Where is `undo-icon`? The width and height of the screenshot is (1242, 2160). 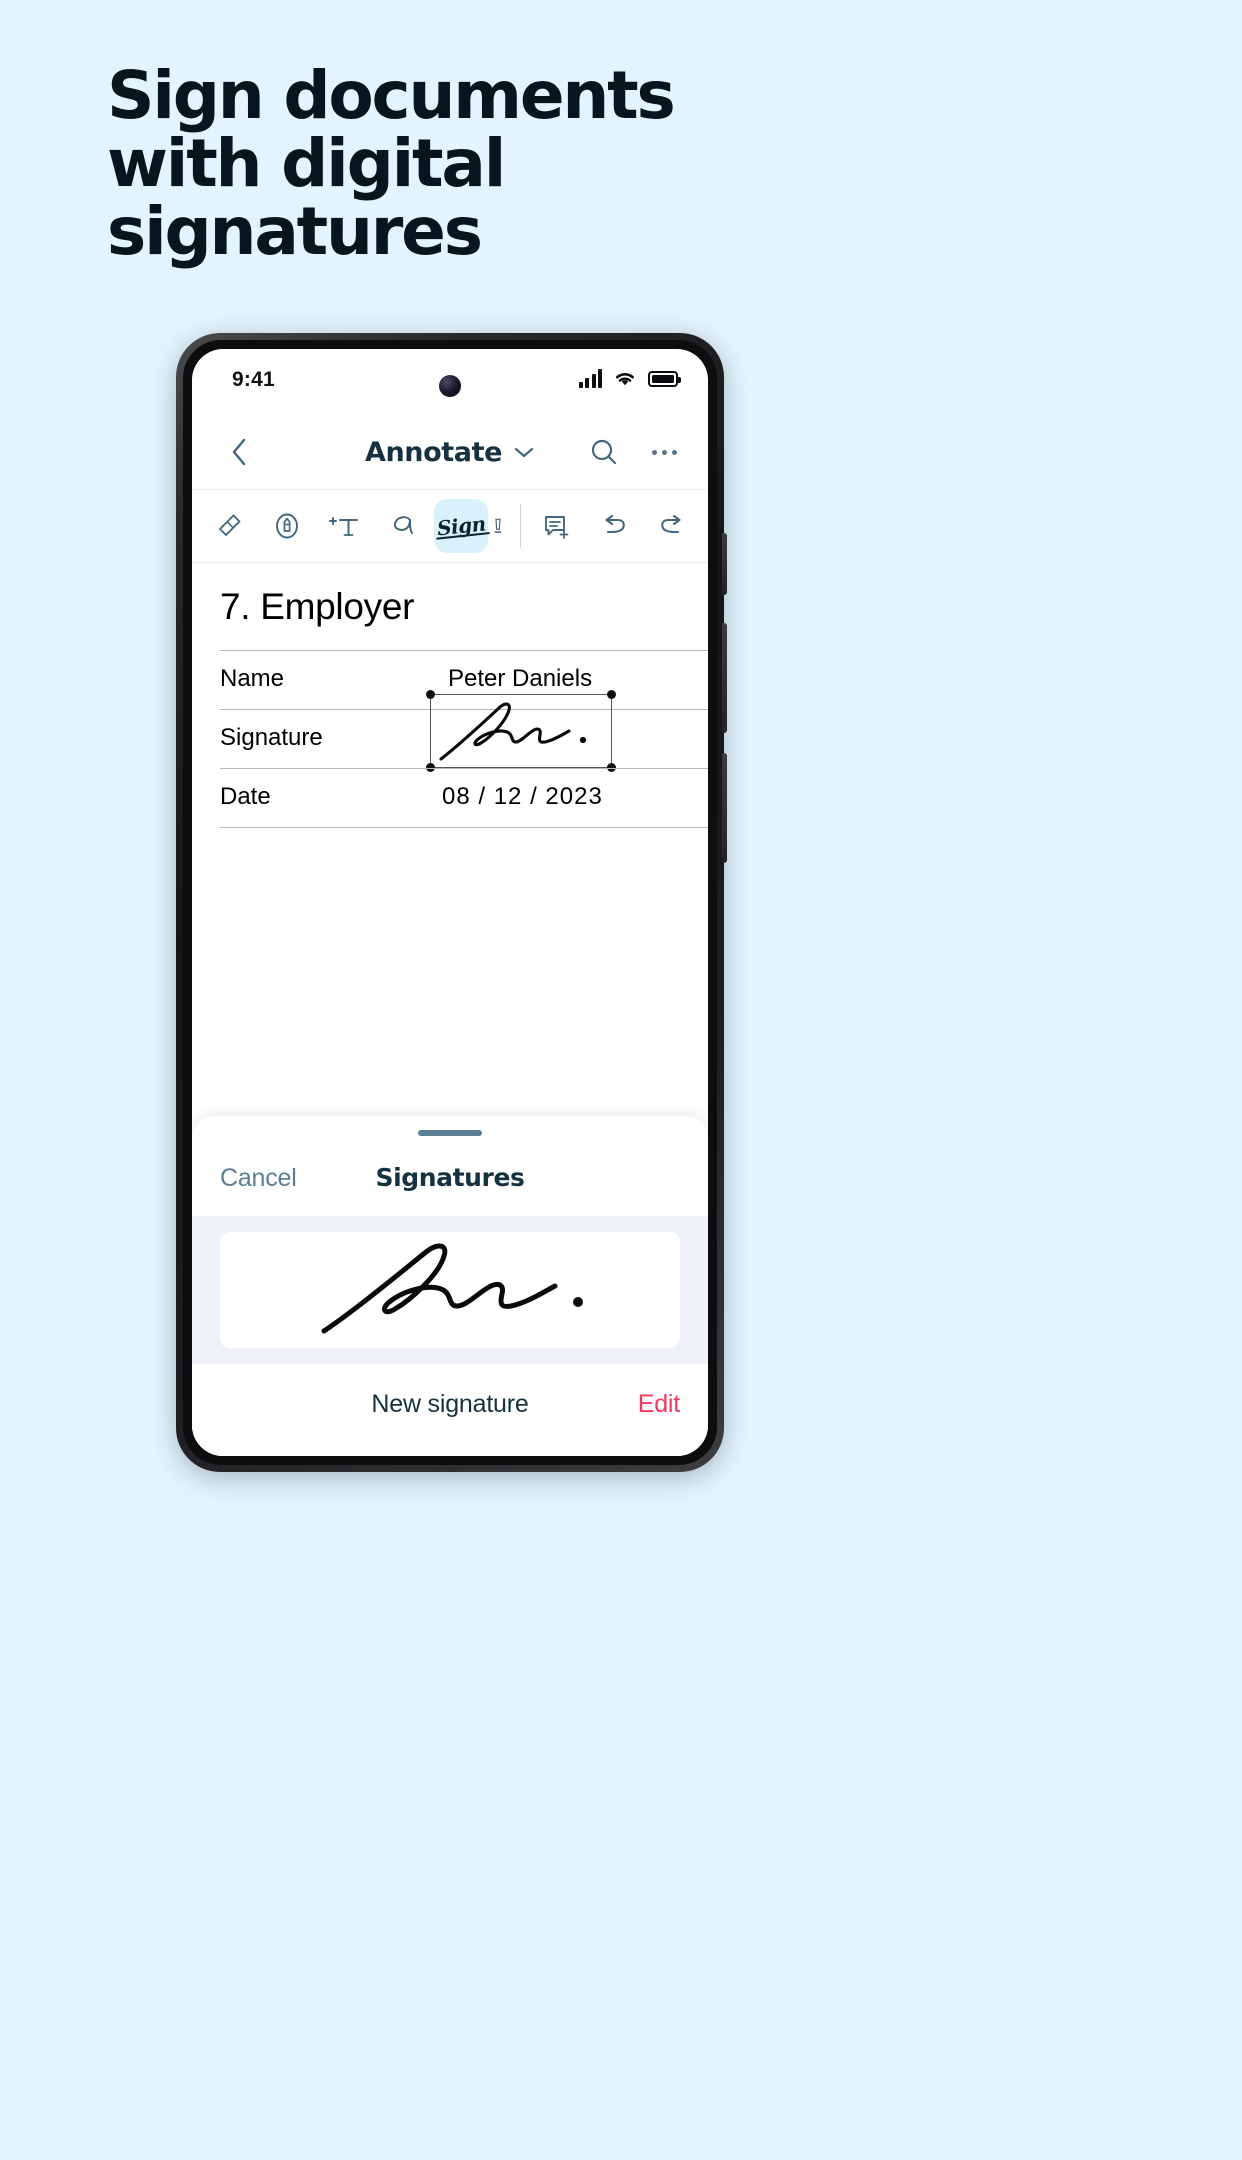
undo-icon is located at coordinates (615, 524).